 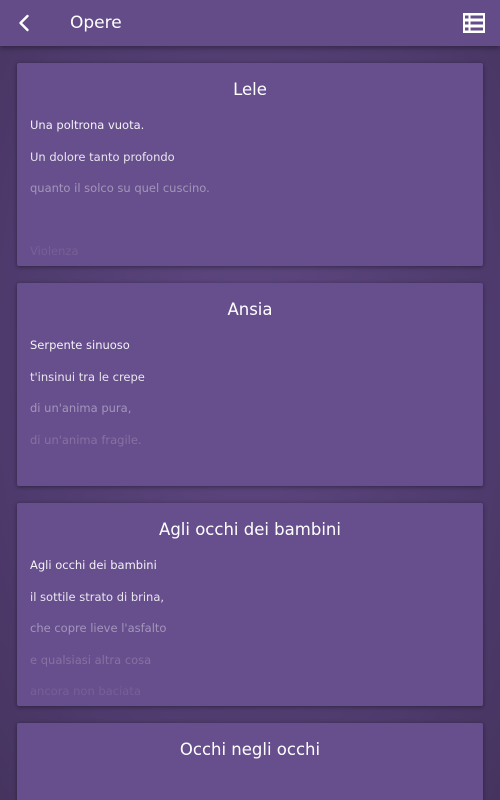 I want to click on poem-line: t'insinui tra le crepe, so click(x=87, y=377).